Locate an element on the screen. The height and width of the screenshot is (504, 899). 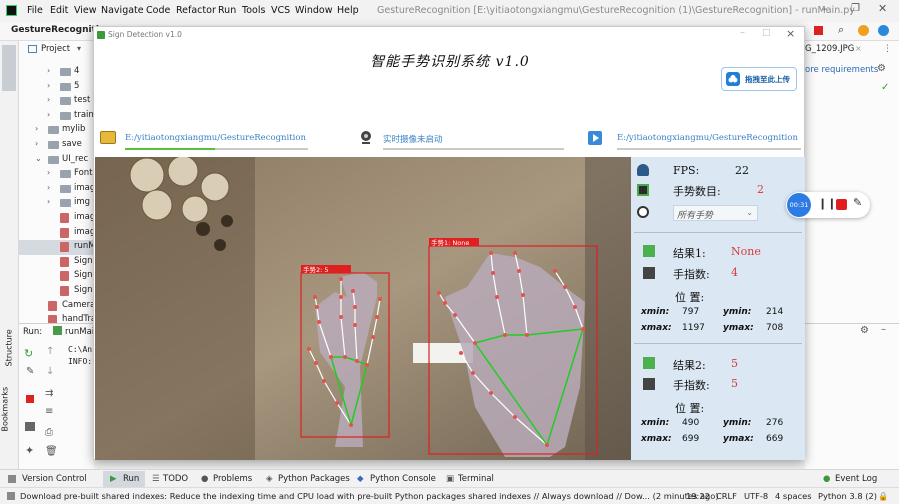
stop-icon is located at coordinates (818, 30).